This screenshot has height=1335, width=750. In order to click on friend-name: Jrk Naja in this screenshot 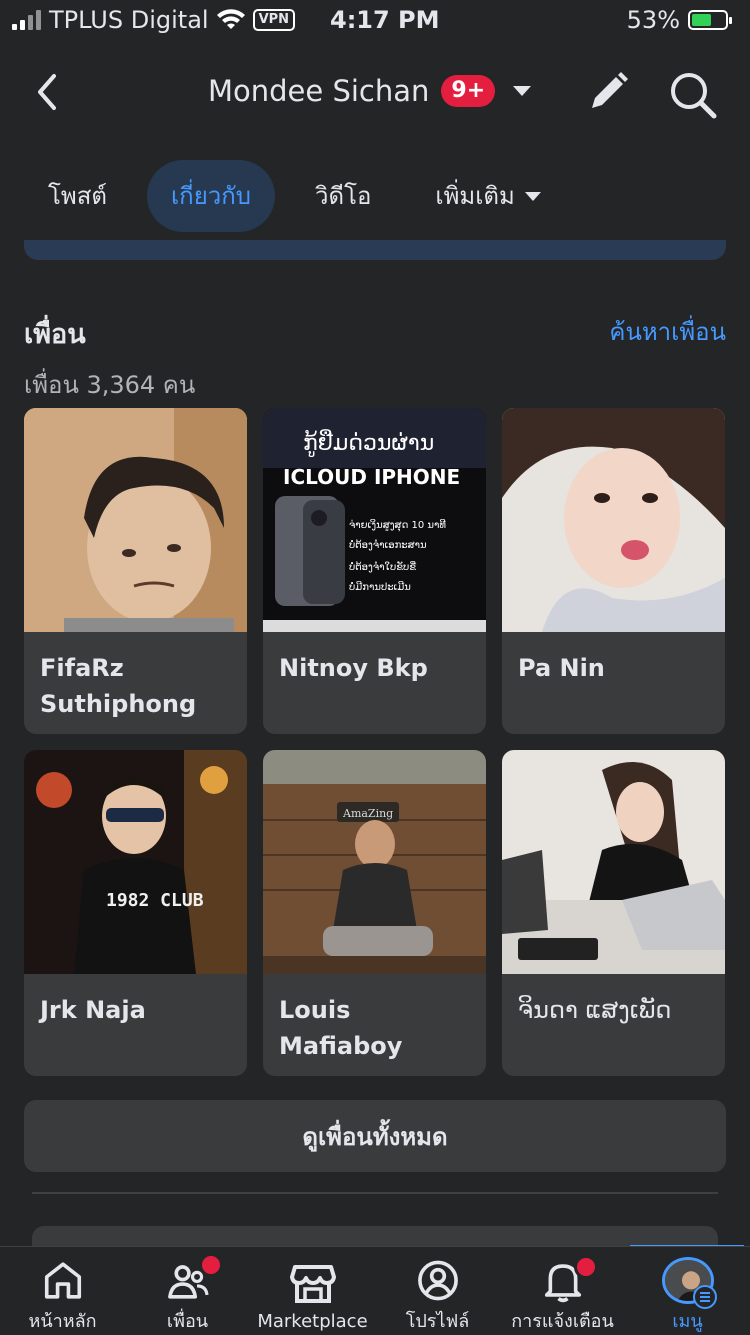, I will do `click(93, 1010)`.